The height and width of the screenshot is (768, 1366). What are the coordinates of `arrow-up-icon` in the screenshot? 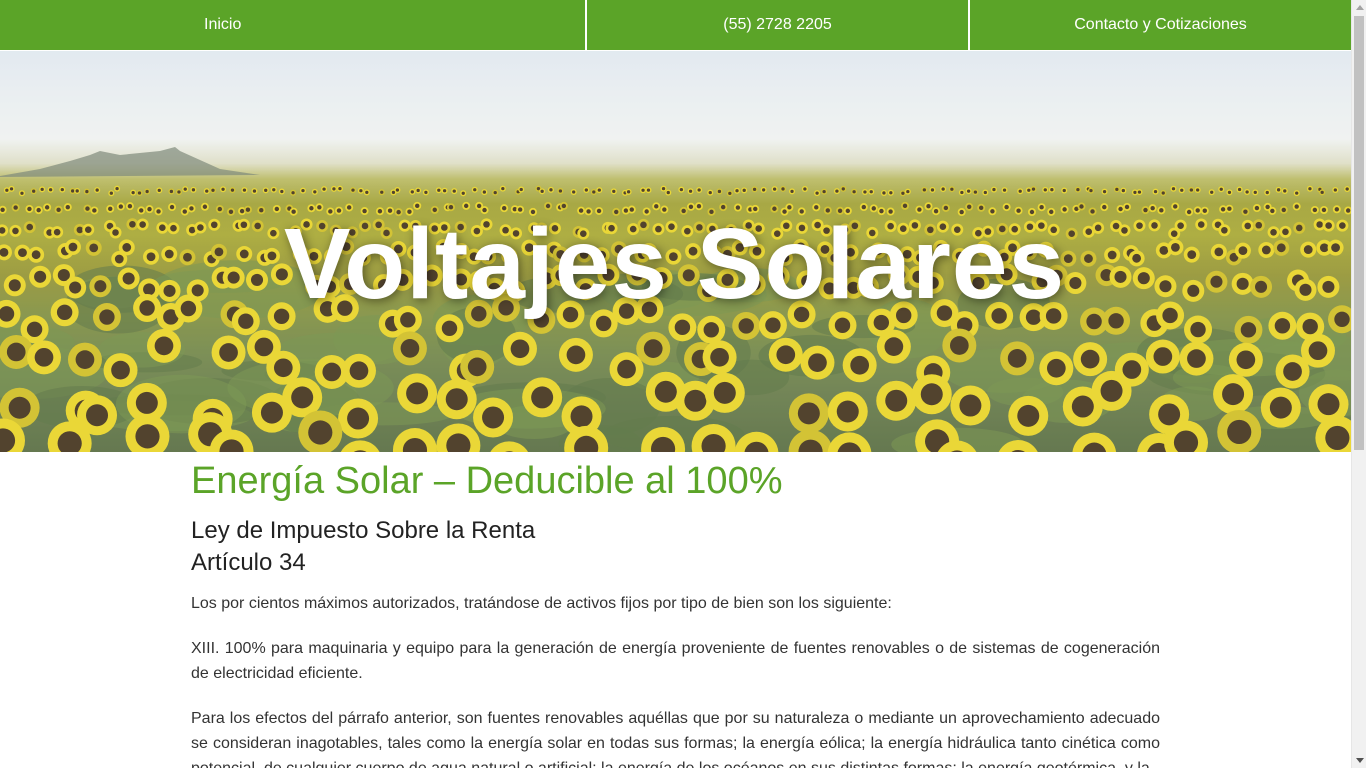 It's located at (1359, 7).